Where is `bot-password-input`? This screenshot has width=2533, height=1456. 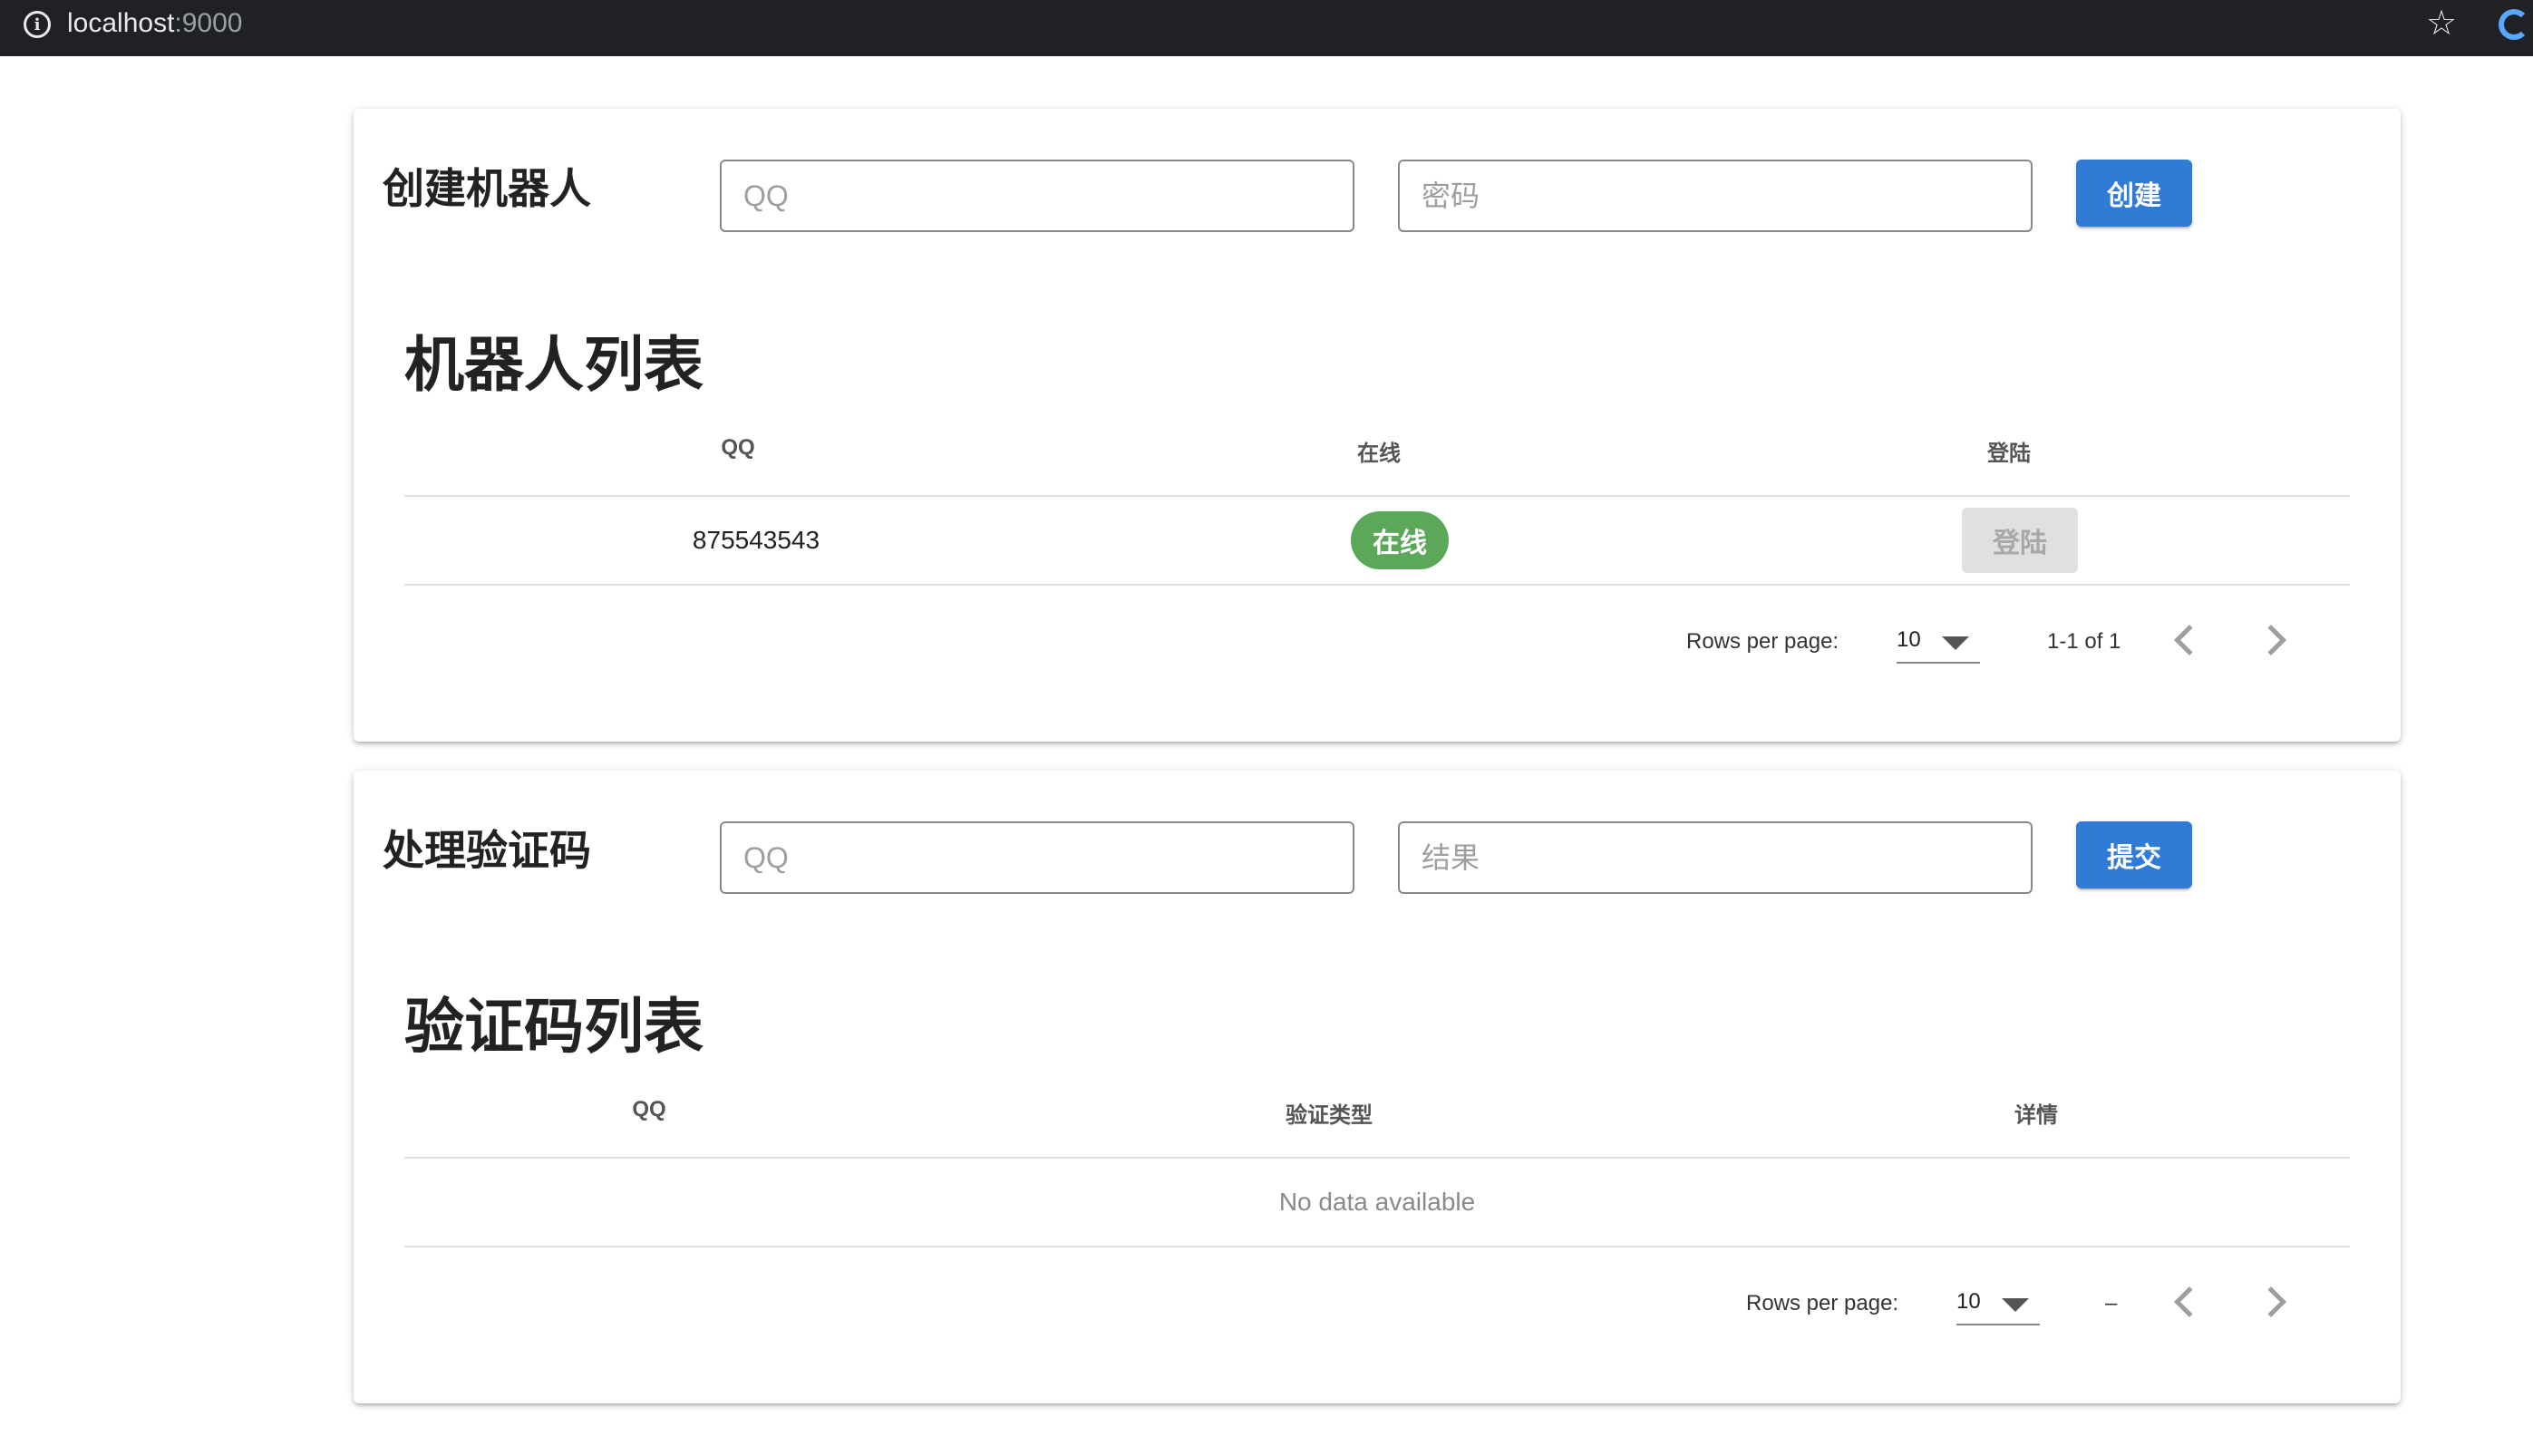
bot-password-input is located at coordinates (1716, 196).